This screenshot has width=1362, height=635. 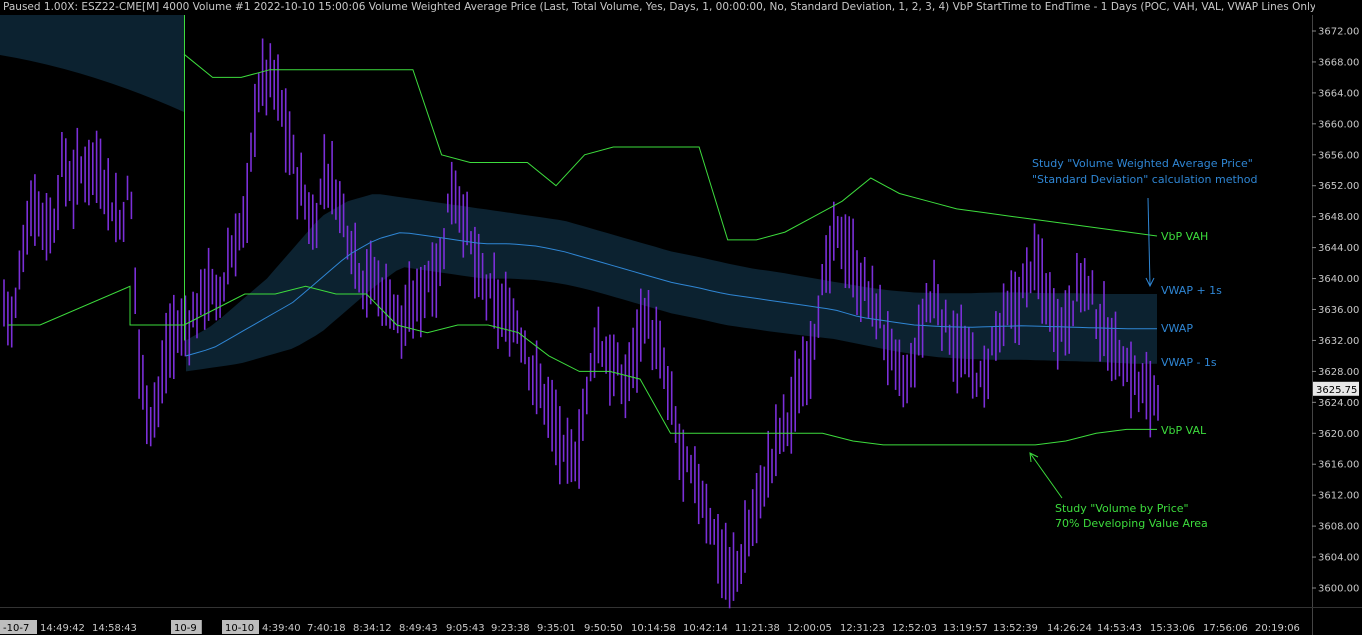 I want to click on y-tick-label: 3640.00, so click(x=1338, y=279).